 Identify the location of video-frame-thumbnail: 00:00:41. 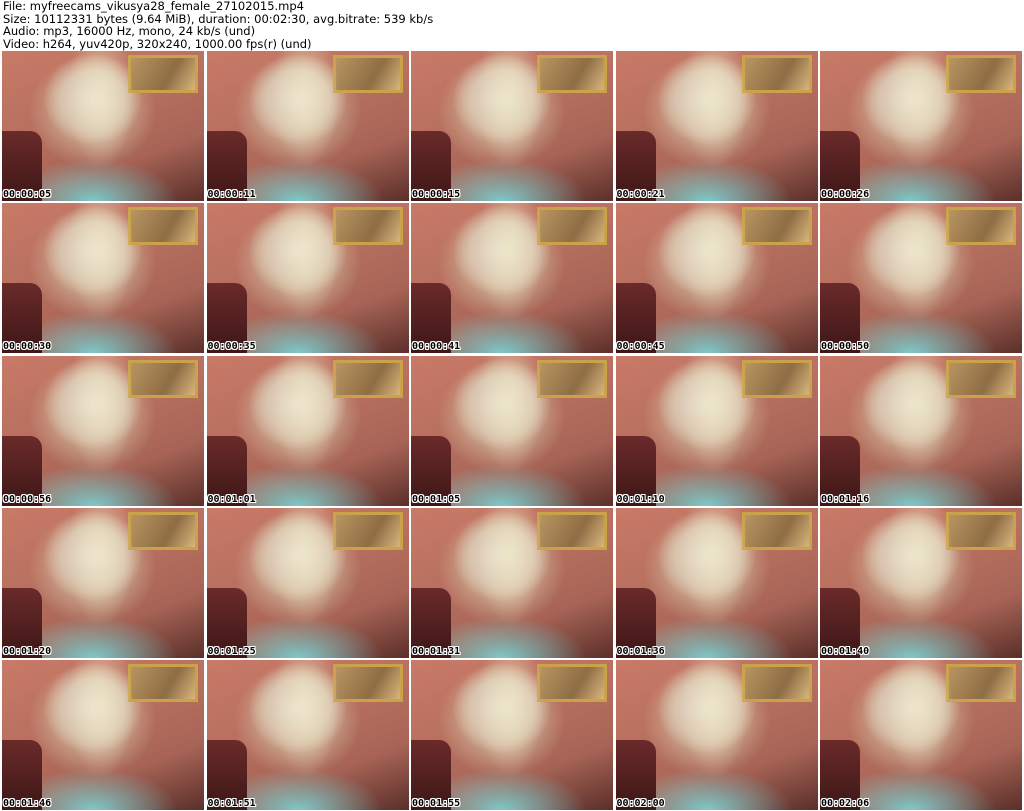
(512, 278).